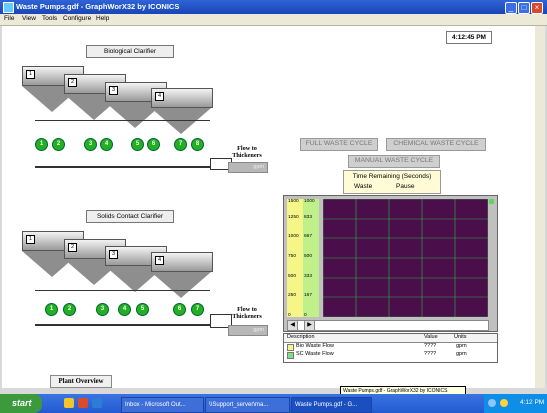  I want to click on bio-pump-2: 2, so click(58, 144).